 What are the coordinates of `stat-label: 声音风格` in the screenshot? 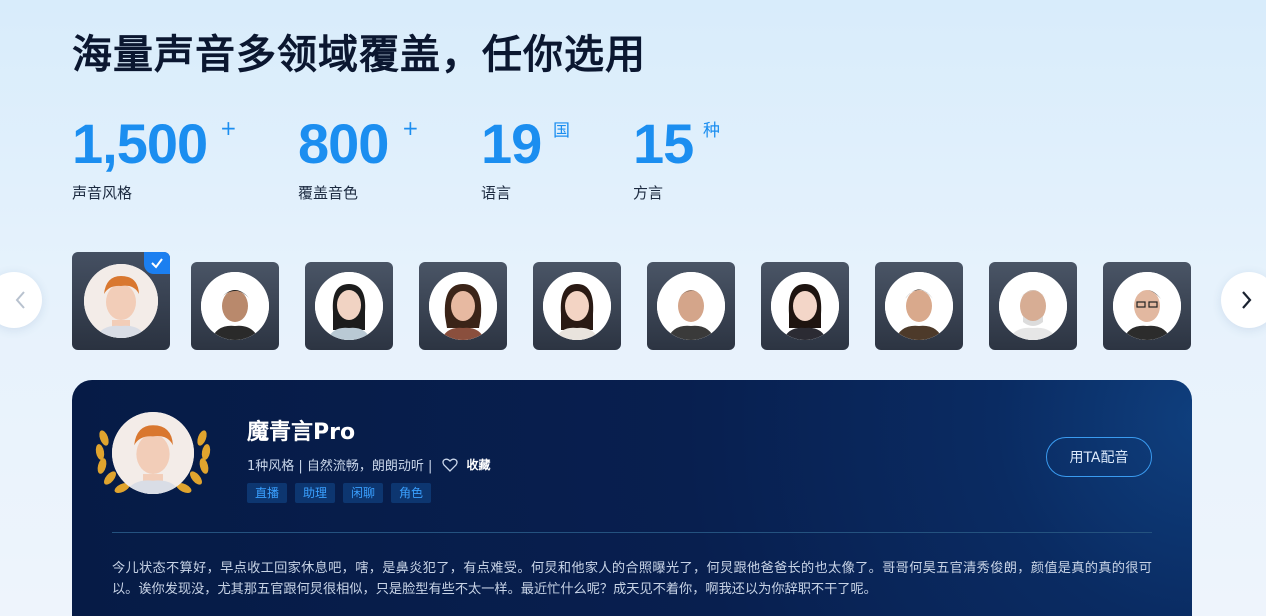 It's located at (102, 193).